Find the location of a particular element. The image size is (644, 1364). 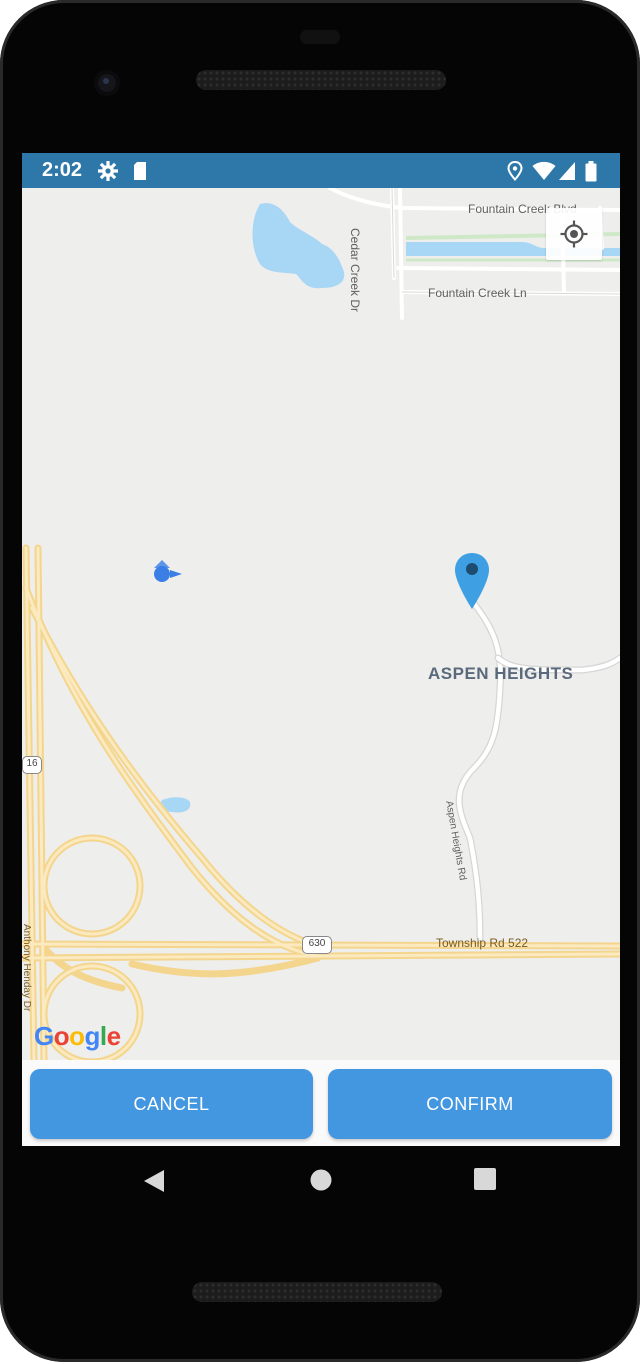

lake-north is located at coordinates (298, 246).